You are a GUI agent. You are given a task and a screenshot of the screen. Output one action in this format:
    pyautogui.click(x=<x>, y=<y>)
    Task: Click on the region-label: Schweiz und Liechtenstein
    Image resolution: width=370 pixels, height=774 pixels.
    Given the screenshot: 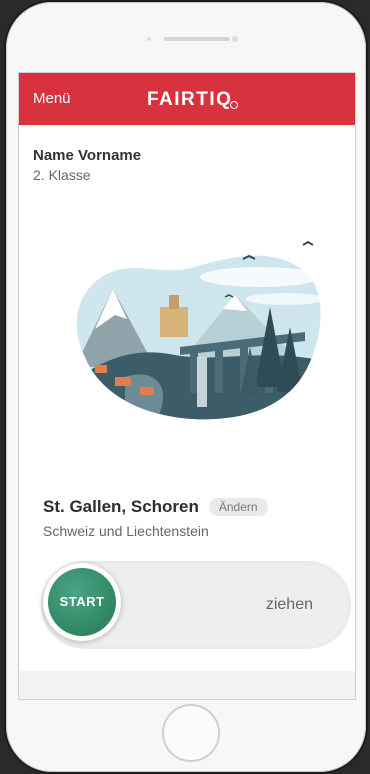 What is the action you would take?
    pyautogui.click(x=126, y=531)
    